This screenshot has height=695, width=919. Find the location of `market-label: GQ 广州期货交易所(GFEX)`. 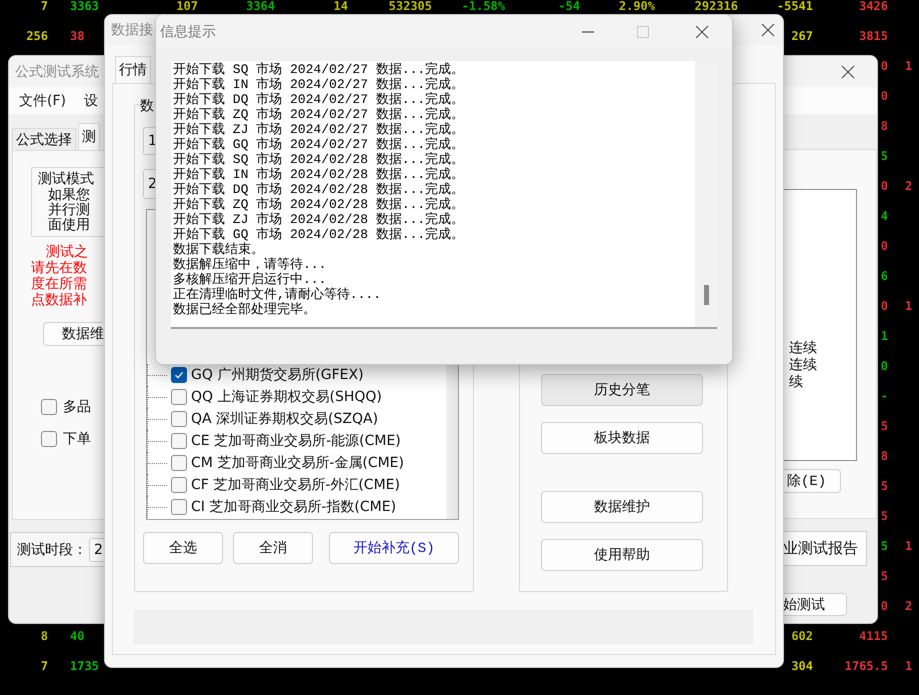

market-label: GQ 广州期货交易所(GFEX) is located at coordinates (277, 375).